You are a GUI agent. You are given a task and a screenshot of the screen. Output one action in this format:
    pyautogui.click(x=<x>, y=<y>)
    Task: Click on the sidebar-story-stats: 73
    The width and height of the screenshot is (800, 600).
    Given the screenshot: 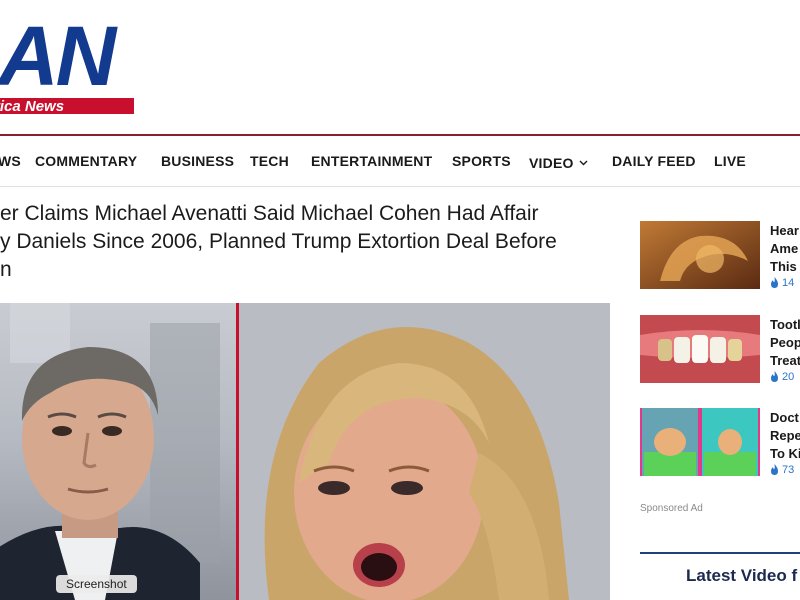 What is the action you would take?
    pyautogui.click(x=782, y=470)
    